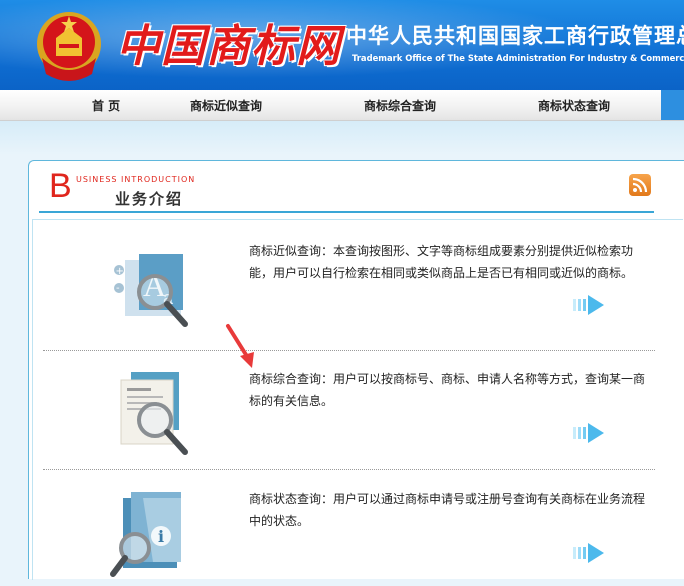 This screenshot has width=684, height=586. What do you see at coordinates (356, 188) in the screenshot?
I see `panel-header: B USINESS INTRODUCTION 业务介绍` at bounding box center [356, 188].